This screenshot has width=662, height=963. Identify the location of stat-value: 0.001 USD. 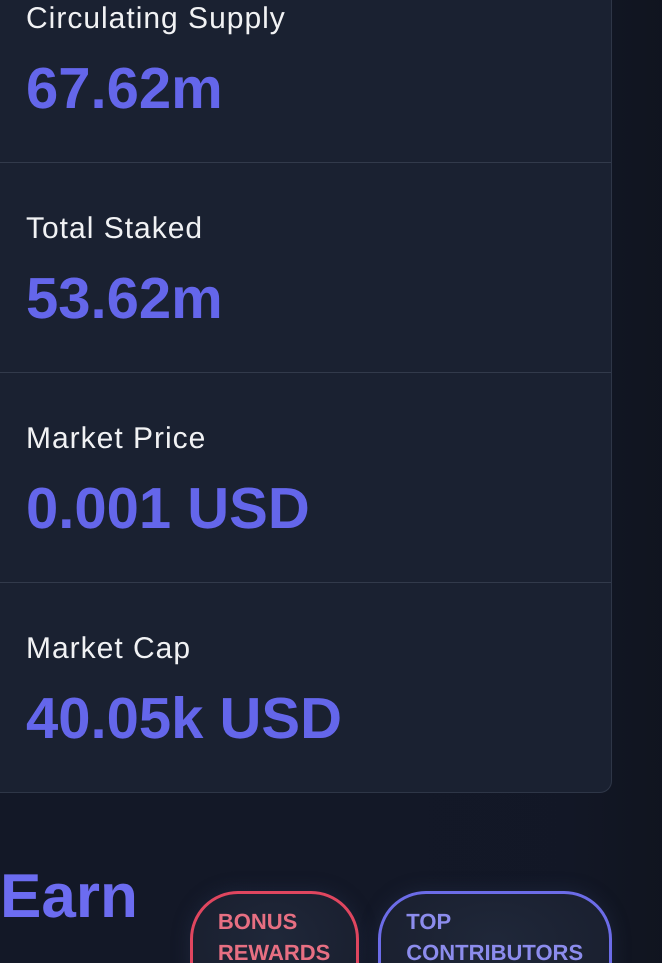
(168, 508).